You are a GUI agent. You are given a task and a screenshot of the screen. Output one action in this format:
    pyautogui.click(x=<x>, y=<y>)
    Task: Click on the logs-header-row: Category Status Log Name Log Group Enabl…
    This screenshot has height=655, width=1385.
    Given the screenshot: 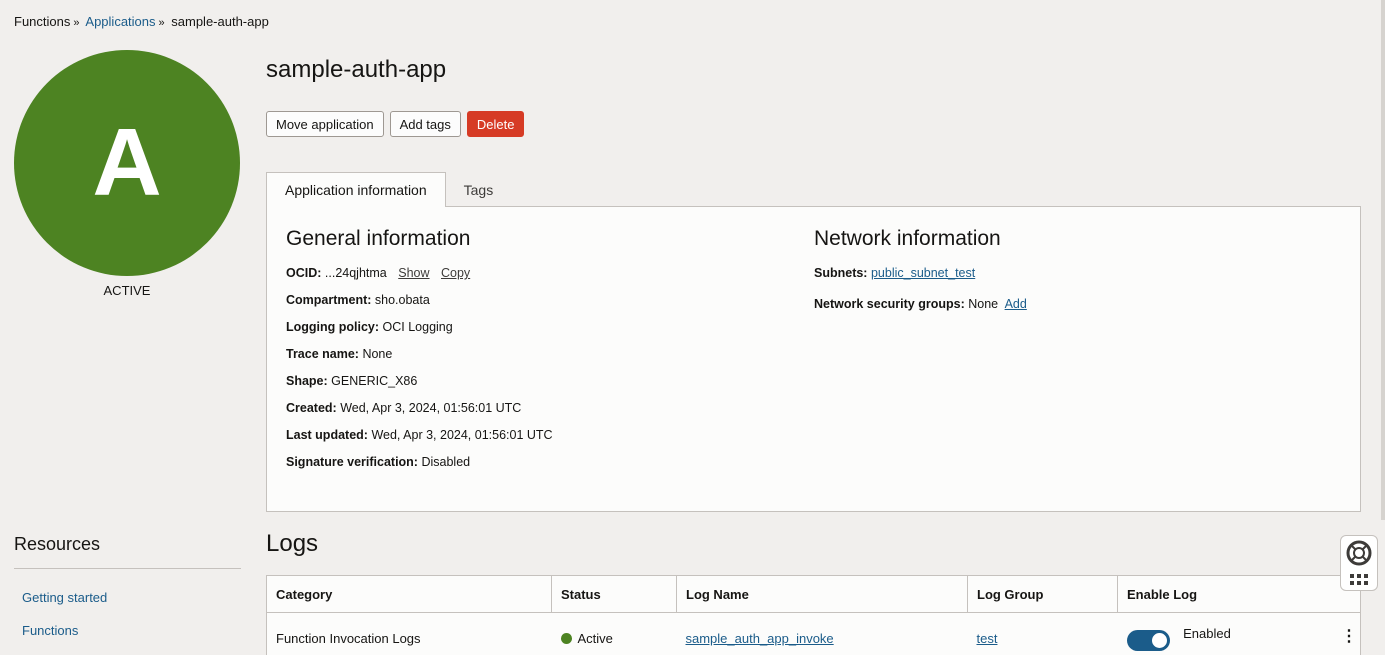 What is the action you would take?
    pyautogui.click(x=813, y=594)
    